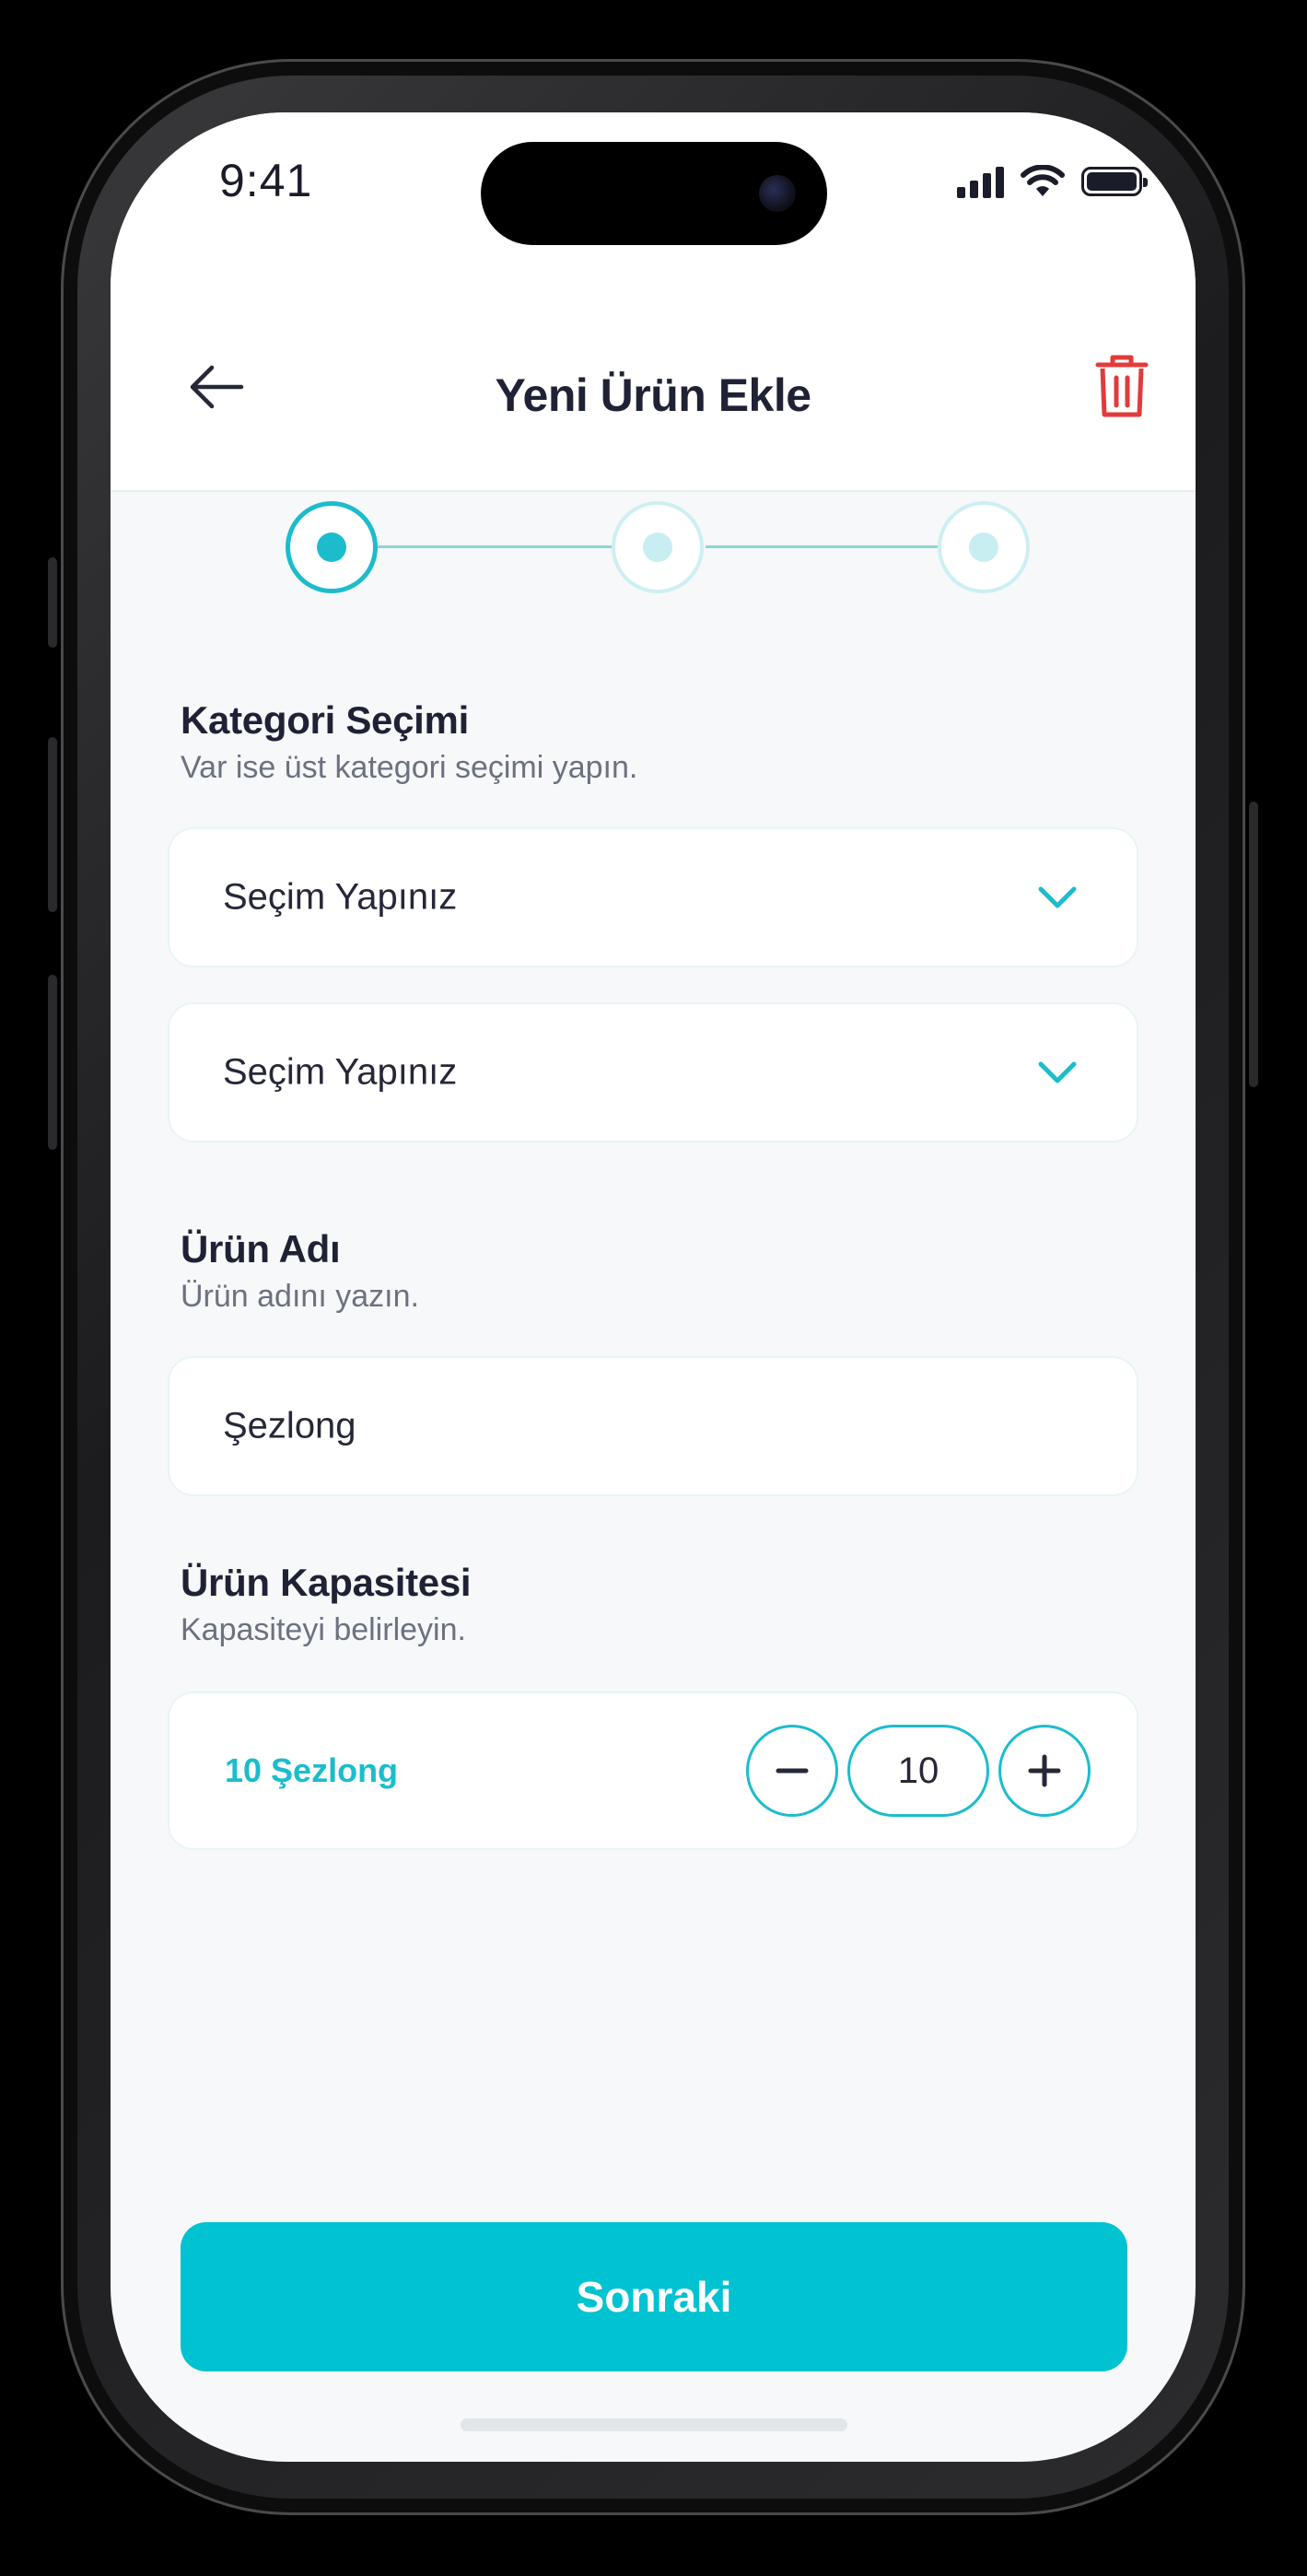  I want to click on dynamic-island, so click(654, 193).